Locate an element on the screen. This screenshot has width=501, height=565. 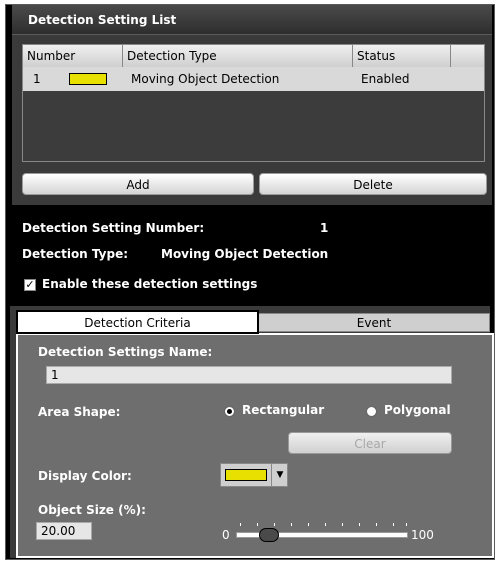
area-shape-label: Area Shape: is located at coordinates (79, 412).